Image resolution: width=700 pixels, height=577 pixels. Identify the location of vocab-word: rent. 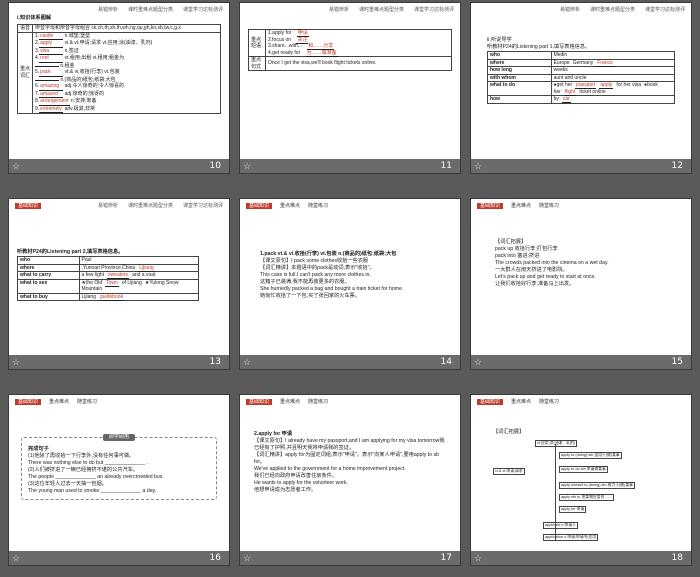
(51, 59).